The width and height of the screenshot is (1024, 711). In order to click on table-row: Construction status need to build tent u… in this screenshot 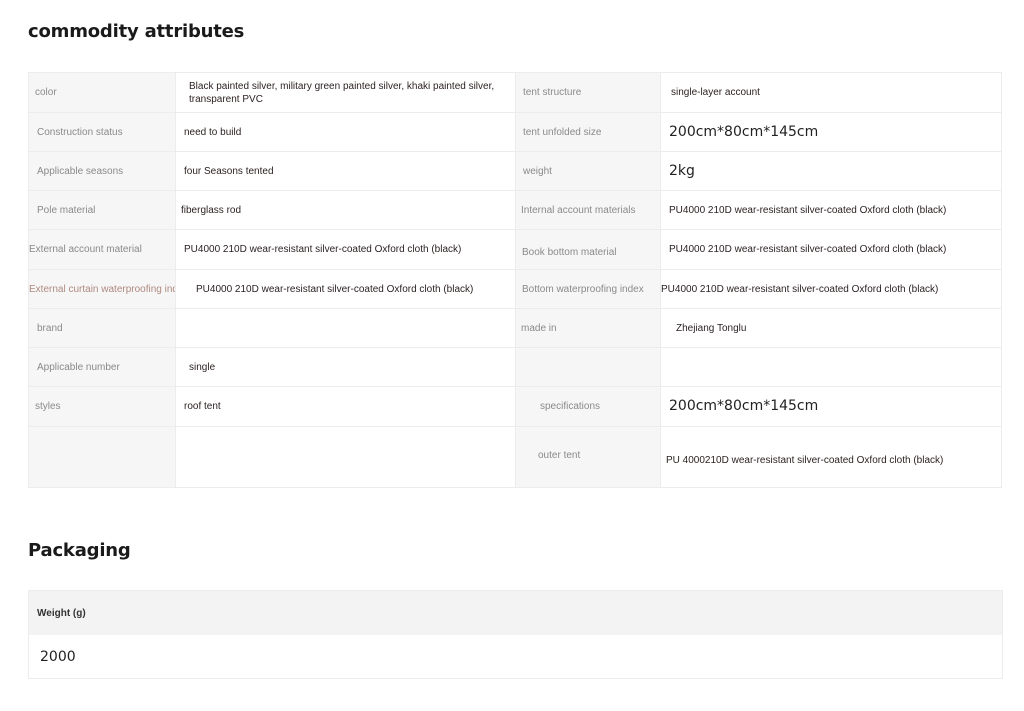, I will do `click(515, 132)`.